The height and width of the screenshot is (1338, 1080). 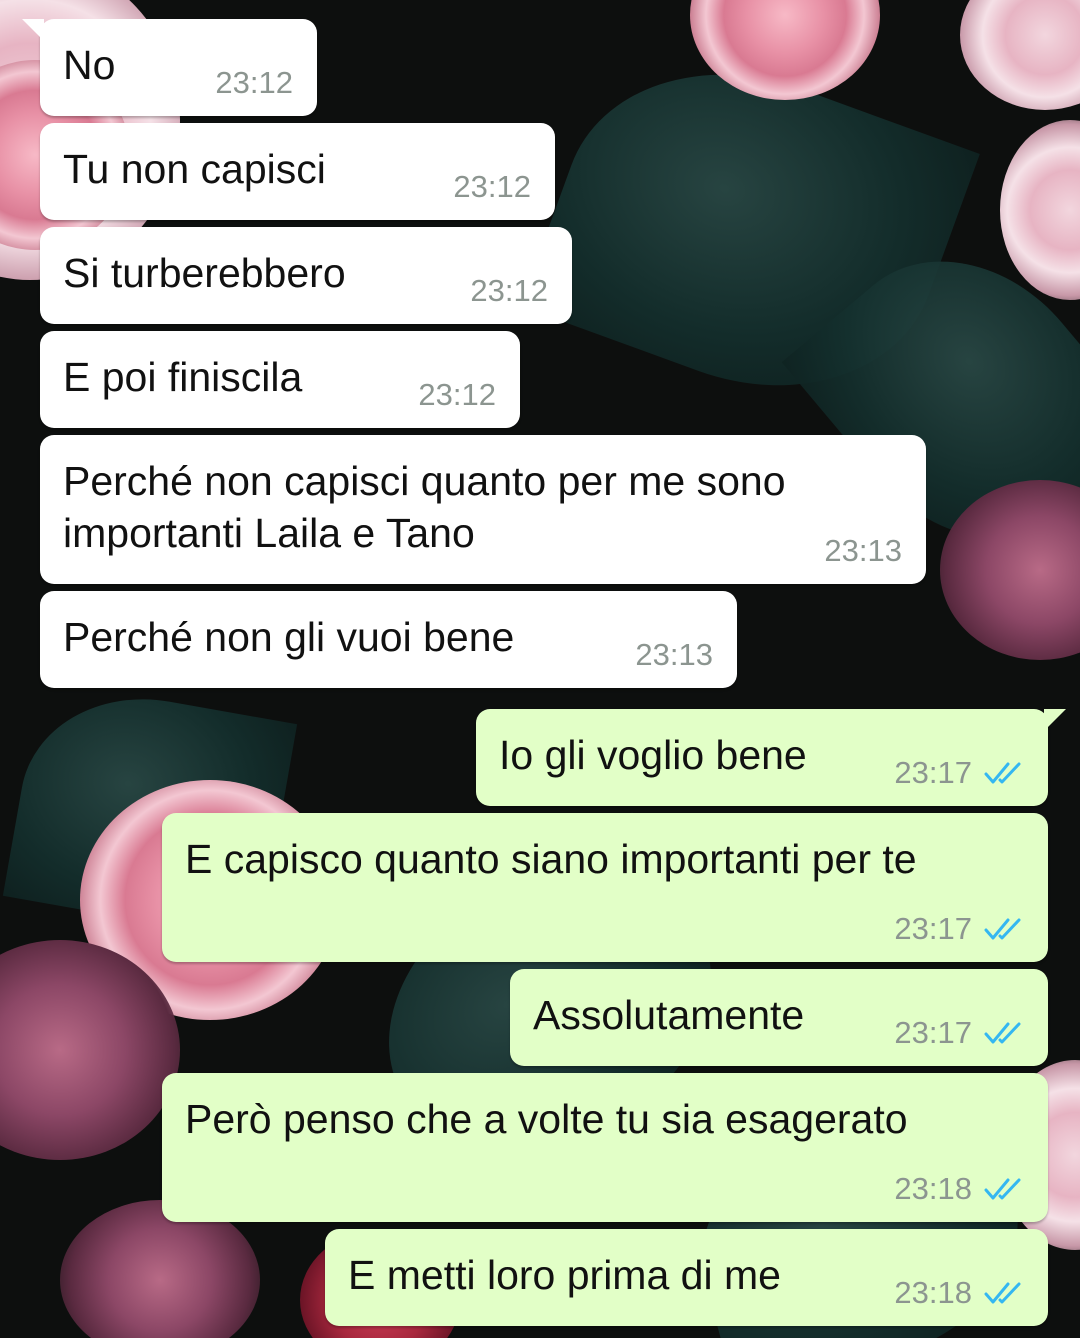 I want to click on message-text: Io gli voglio bene, so click(x=653, y=755).